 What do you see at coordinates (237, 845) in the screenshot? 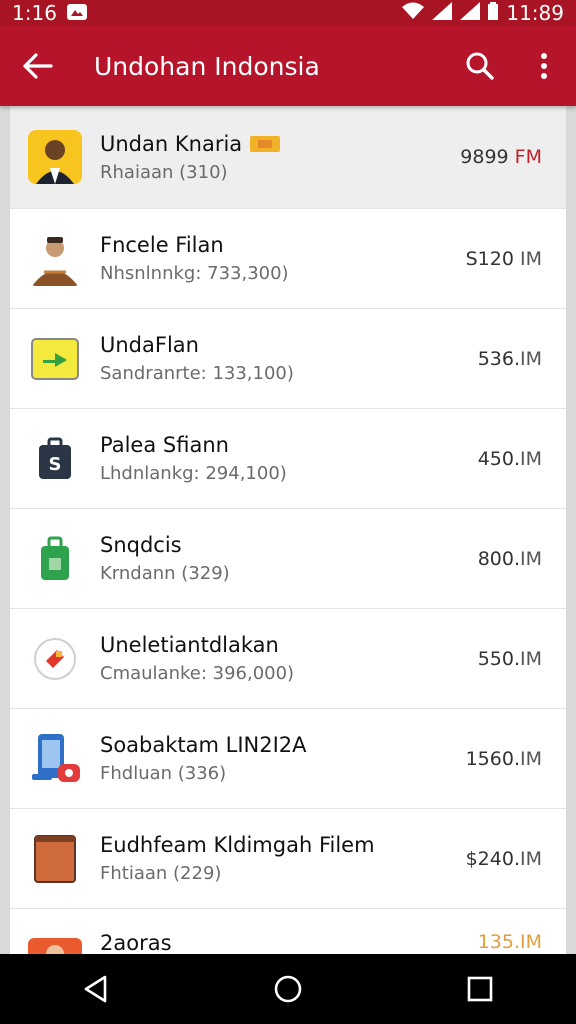
I see `list-item-title: Eudhfeam Kldimgah Filem` at bounding box center [237, 845].